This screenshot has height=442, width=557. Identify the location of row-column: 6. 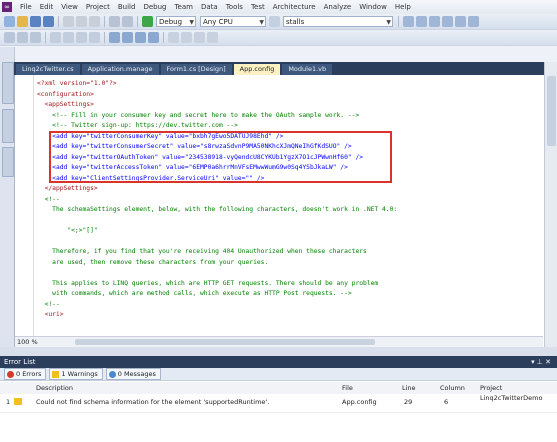
(446, 402).